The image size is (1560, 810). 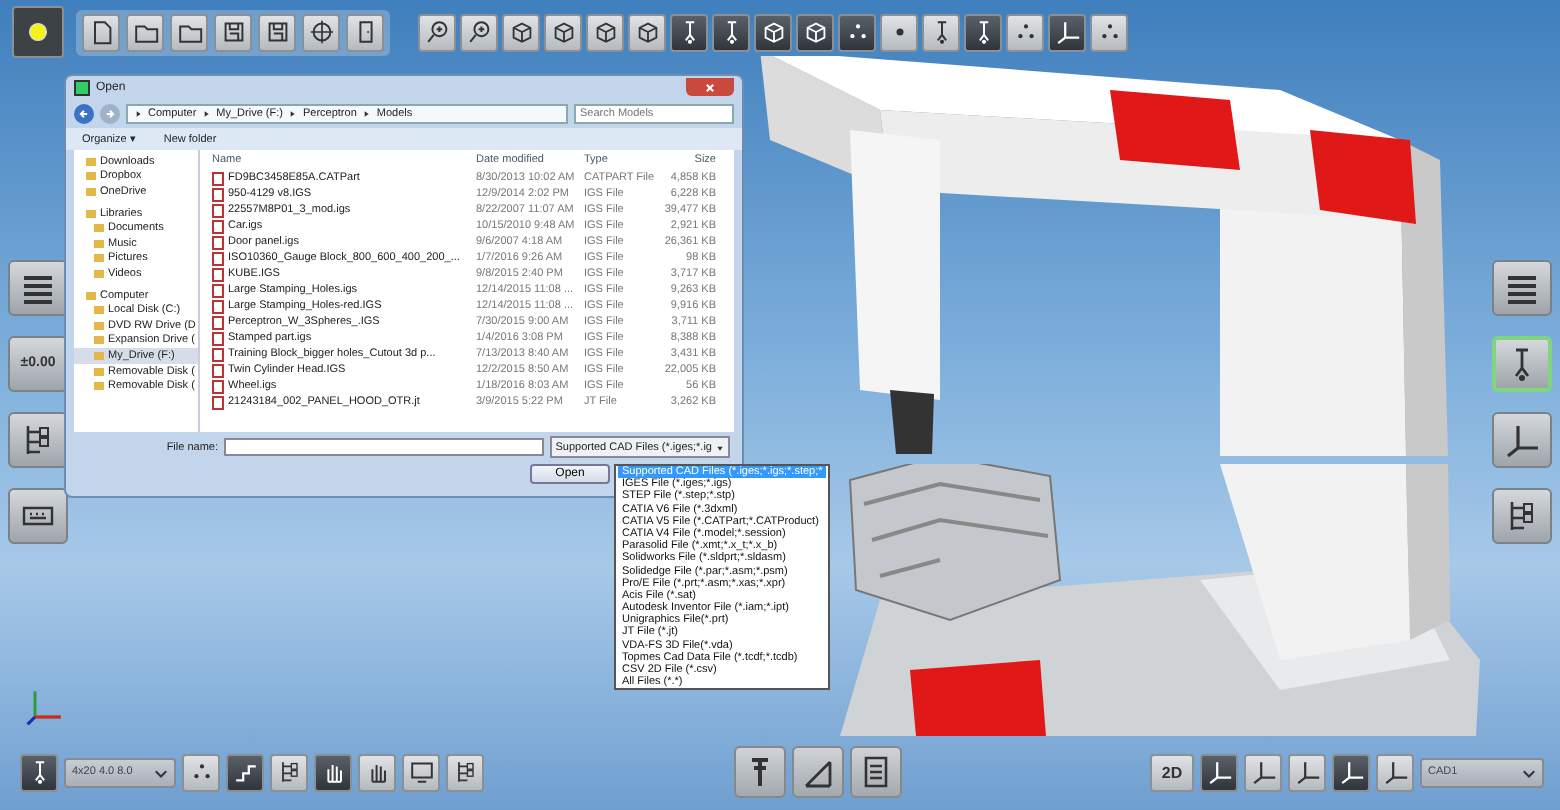 I want to click on close-button, so click(x=710, y=87).